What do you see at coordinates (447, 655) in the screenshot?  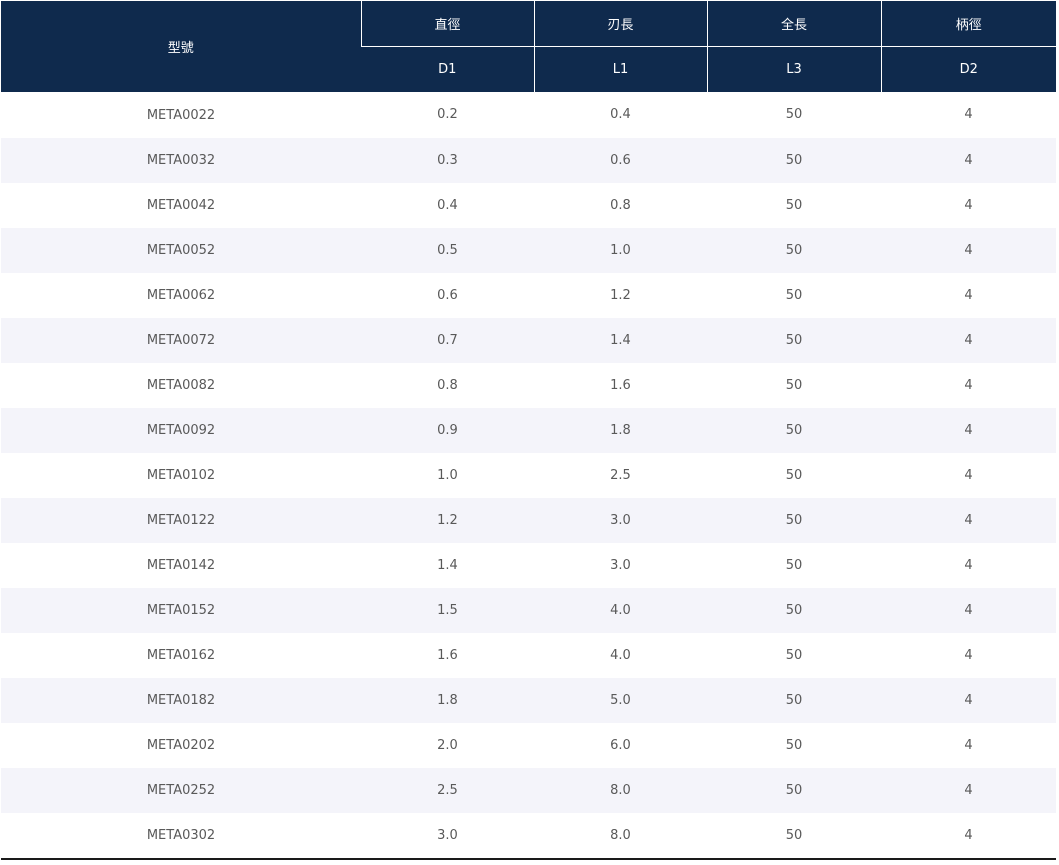 I see `diameter-cell: 1.6` at bounding box center [447, 655].